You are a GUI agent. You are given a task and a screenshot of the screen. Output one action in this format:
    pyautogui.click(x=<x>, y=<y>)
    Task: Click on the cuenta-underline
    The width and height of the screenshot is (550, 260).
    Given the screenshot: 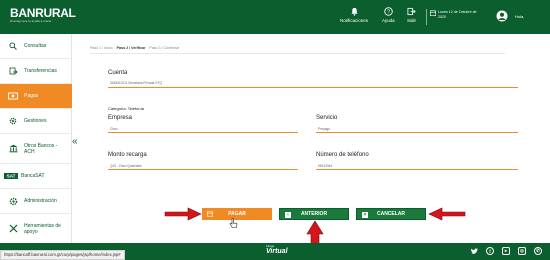 What is the action you would take?
    pyautogui.click(x=313, y=87)
    